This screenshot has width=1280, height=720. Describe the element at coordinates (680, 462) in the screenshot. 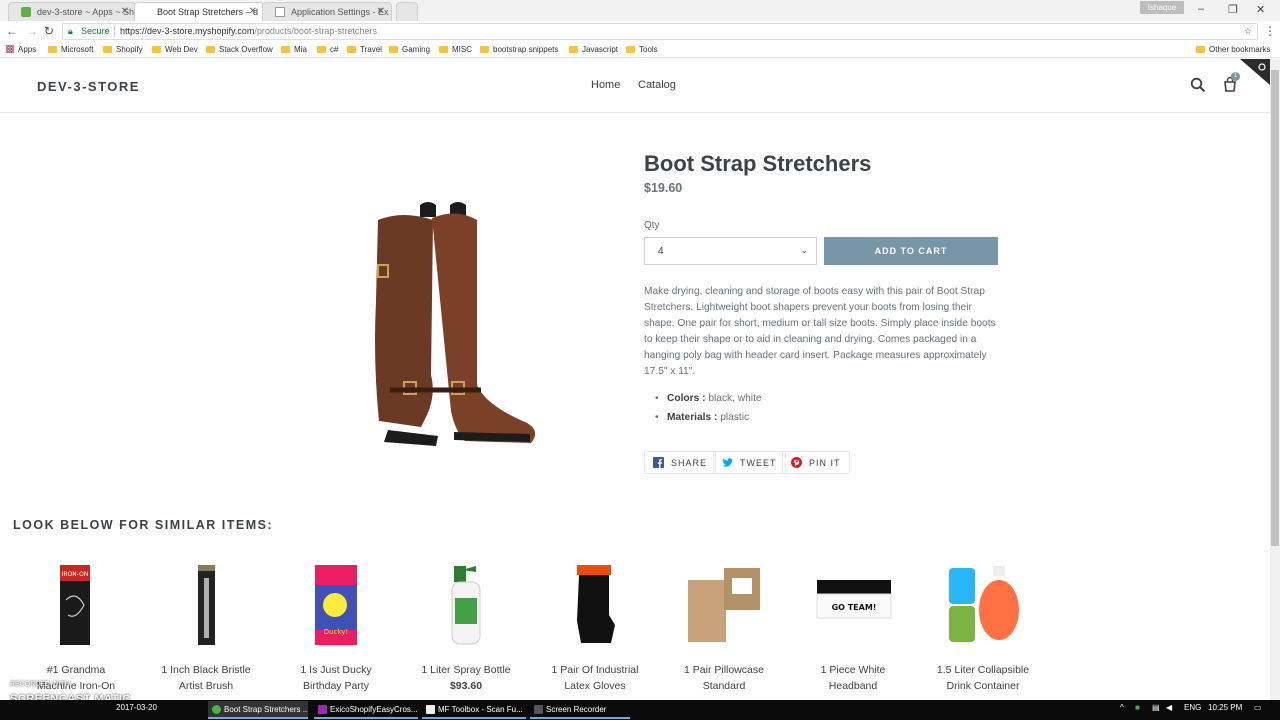

I see `share-facebook-button: SHARE` at that location.